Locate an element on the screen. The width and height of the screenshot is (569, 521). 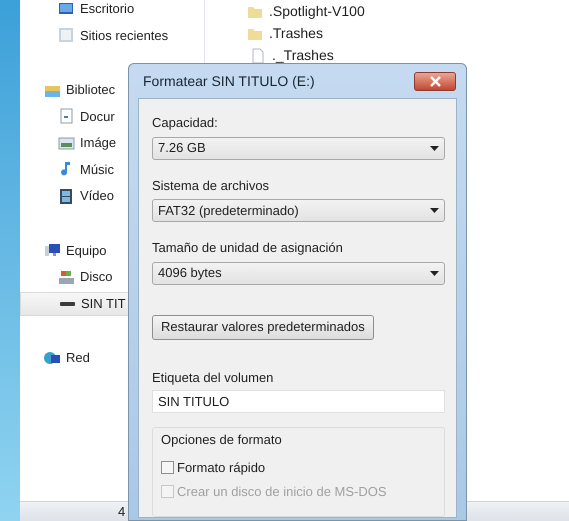
volume-label-field: SIN TITULO is located at coordinates (298, 401).